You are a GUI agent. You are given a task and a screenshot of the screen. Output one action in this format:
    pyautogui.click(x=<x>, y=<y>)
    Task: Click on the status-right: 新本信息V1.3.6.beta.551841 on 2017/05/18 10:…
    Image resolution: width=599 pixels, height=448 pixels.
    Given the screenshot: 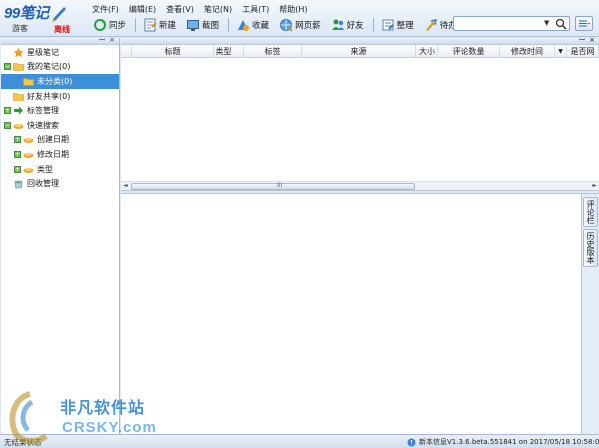 What is the action you would take?
    pyautogui.click(x=503, y=442)
    